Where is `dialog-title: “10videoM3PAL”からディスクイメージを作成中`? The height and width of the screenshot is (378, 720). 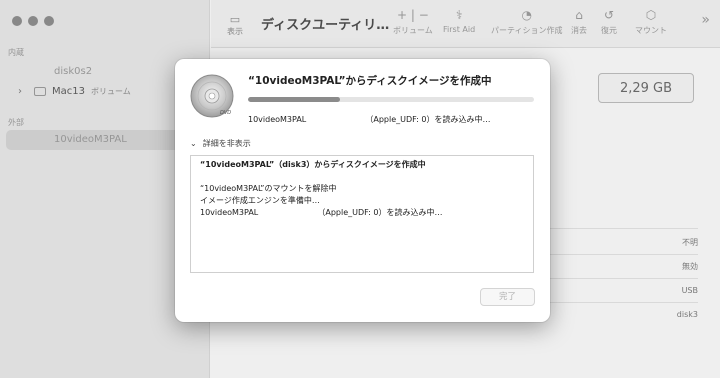 dialog-title: “10videoM3PAL”からディスクイメージを作成中 is located at coordinates (370, 81).